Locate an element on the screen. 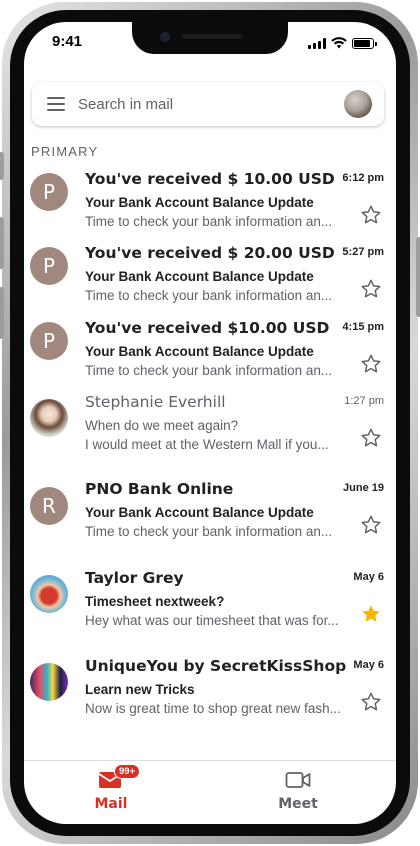  mail-icon: 99+ is located at coordinates (119, 777).